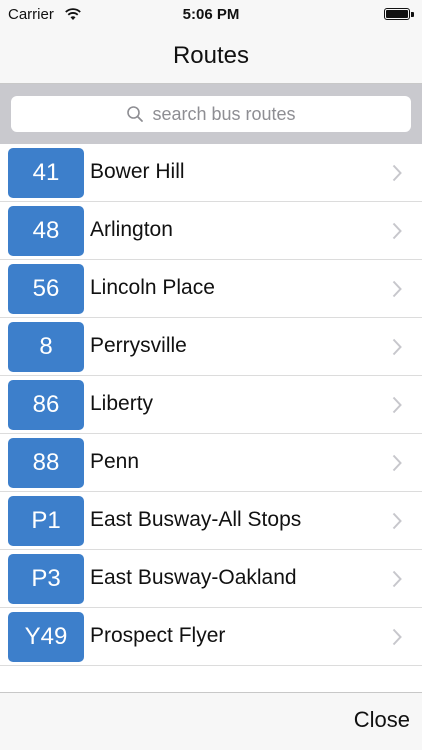  What do you see at coordinates (224, 113) in the screenshot?
I see `search-placeholder: search bus routes` at bounding box center [224, 113].